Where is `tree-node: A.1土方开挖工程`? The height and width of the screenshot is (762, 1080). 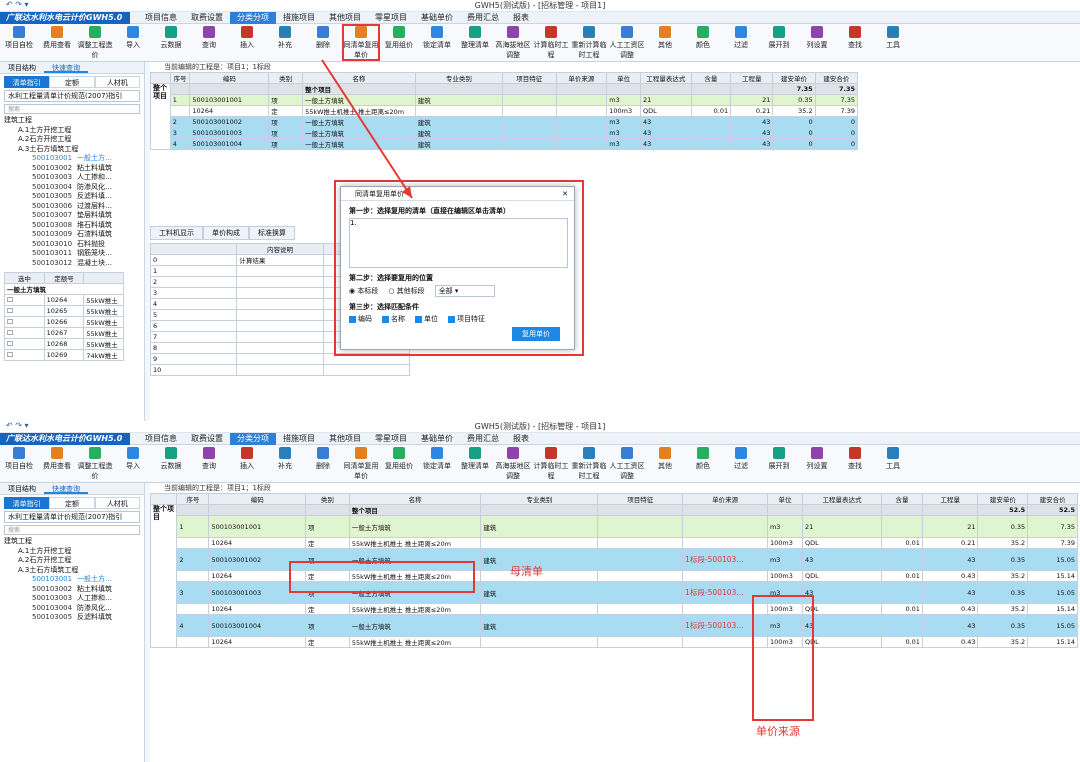
tree-node: A.1土方开挖工程 is located at coordinates (72, 552).